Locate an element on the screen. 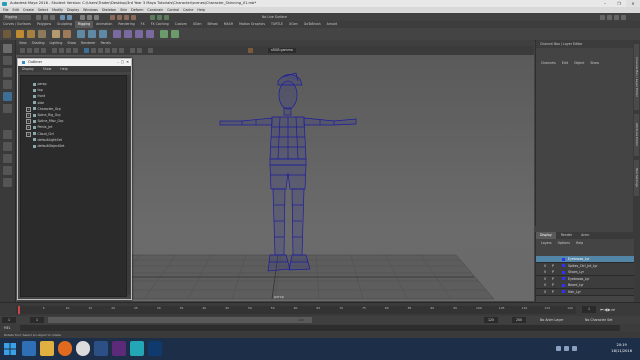  tab-display-layers: Display is located at coordinates (546, 235).